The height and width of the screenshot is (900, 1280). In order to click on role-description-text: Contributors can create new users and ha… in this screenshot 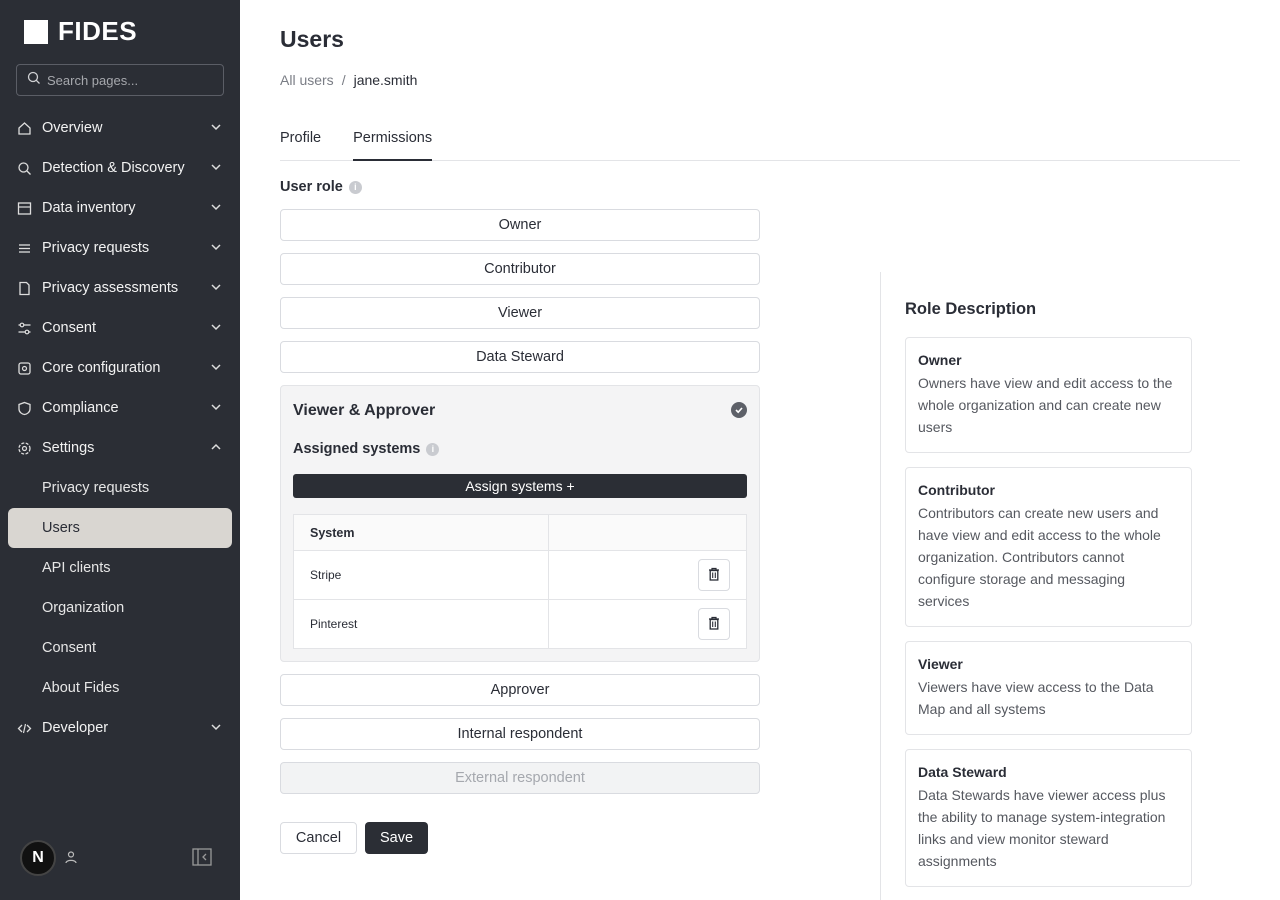, I will do `click(1039, 557)`.